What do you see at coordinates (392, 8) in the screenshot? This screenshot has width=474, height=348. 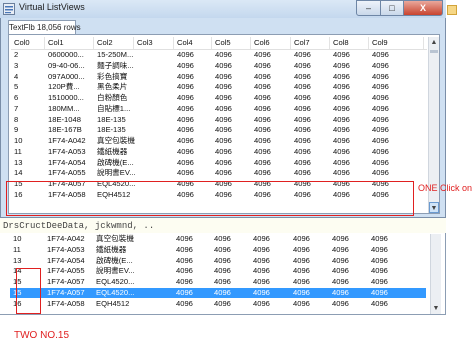 I see `maximize-button: □` at bounding box center [392, 8].